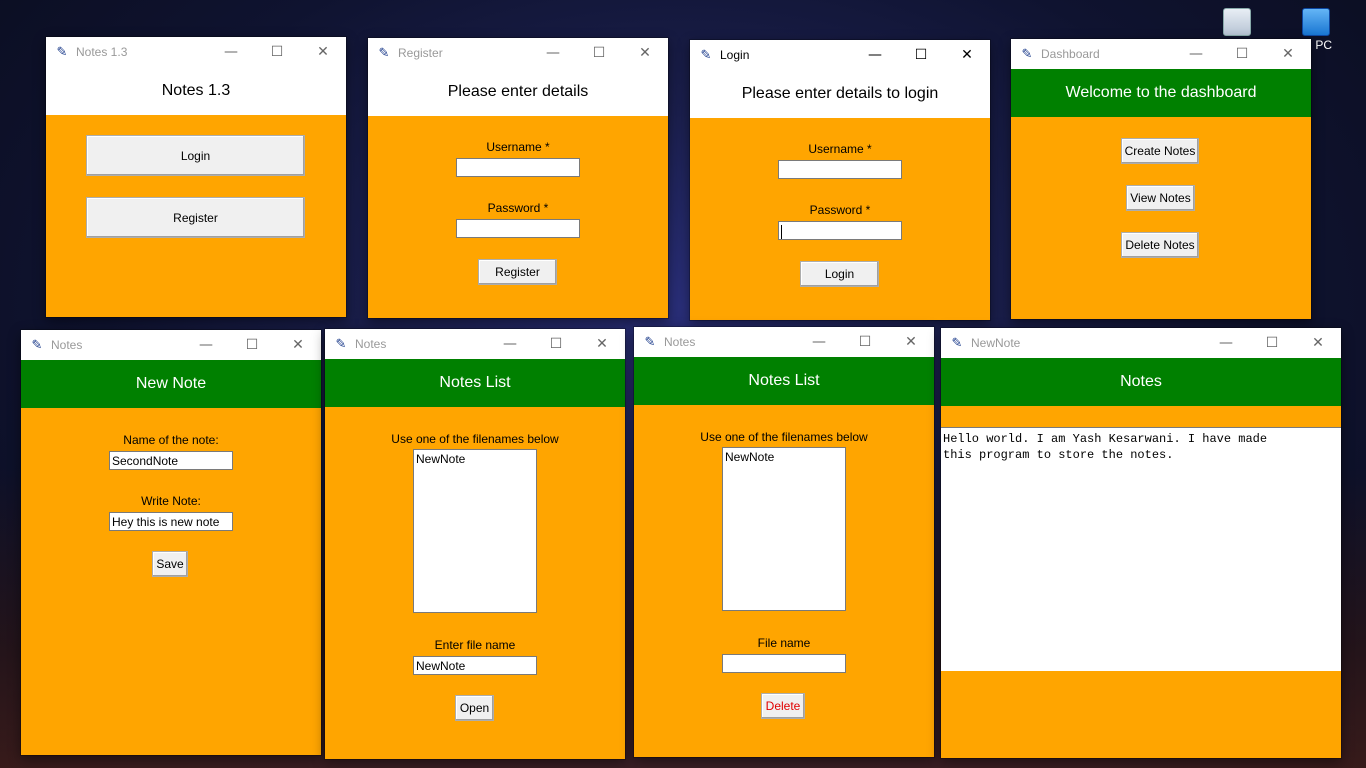 The image size is (1366, 768). I want to click on title-bar: ✎ Login — ☐ ✕, so click(840, 55).